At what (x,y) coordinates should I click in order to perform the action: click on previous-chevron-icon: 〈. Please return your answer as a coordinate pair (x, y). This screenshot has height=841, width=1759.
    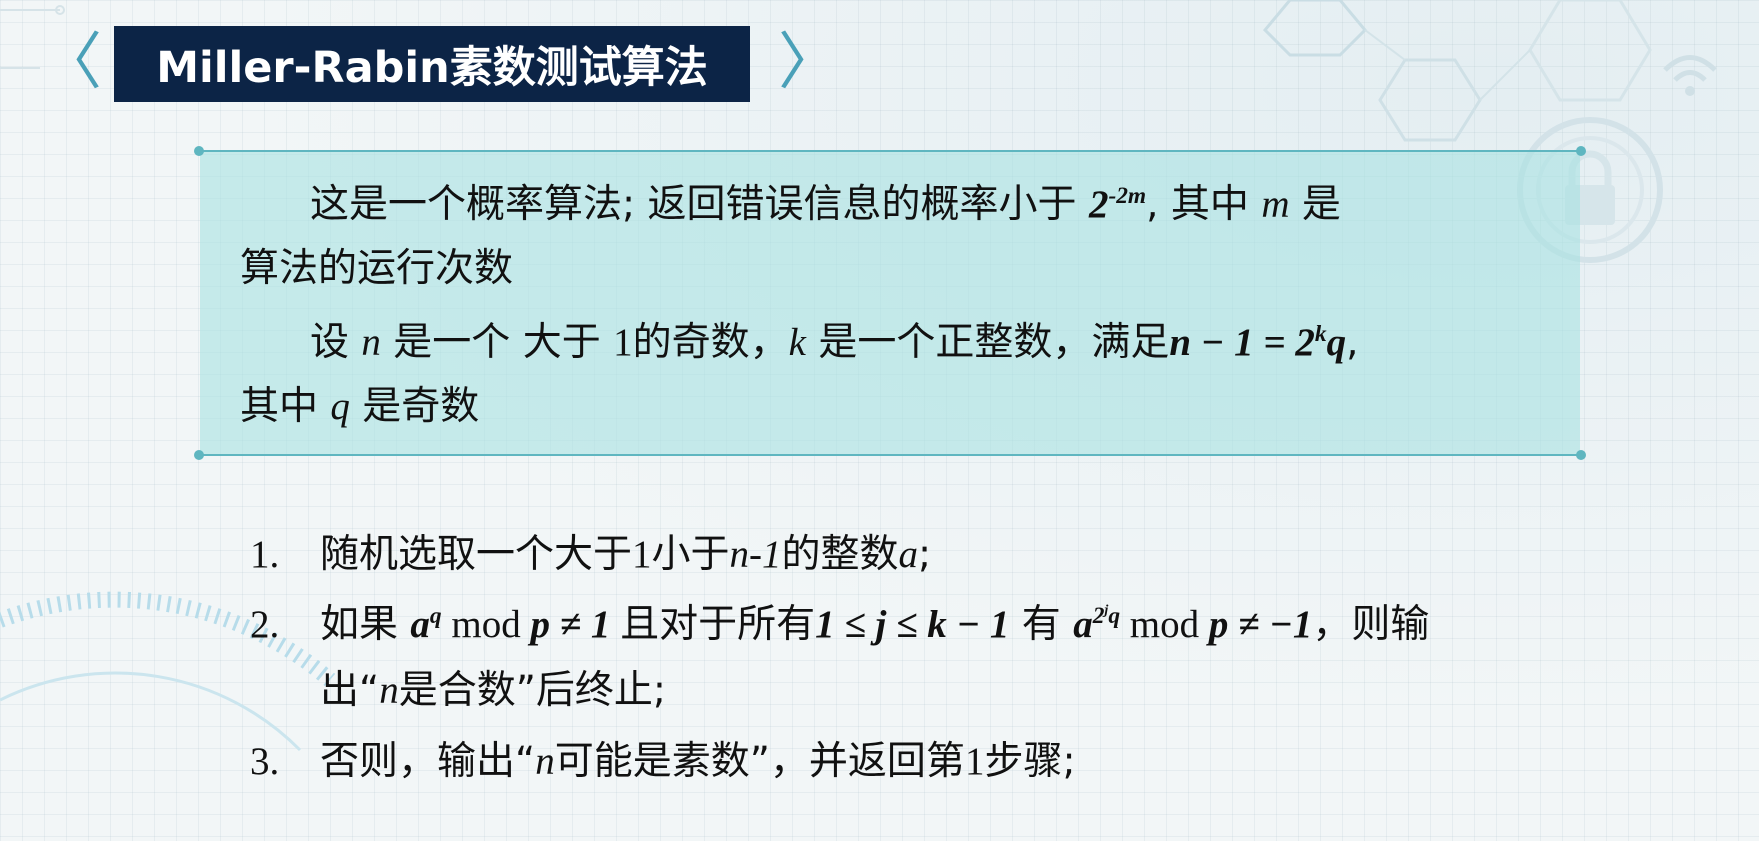
    Looking at the image, I should click on (71, 62).